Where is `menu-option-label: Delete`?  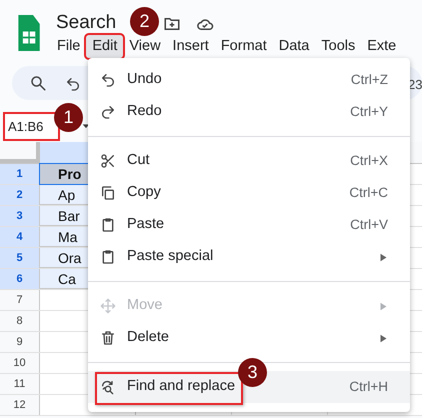 menu-option-label: Delete is located at coordinates (148, 338).